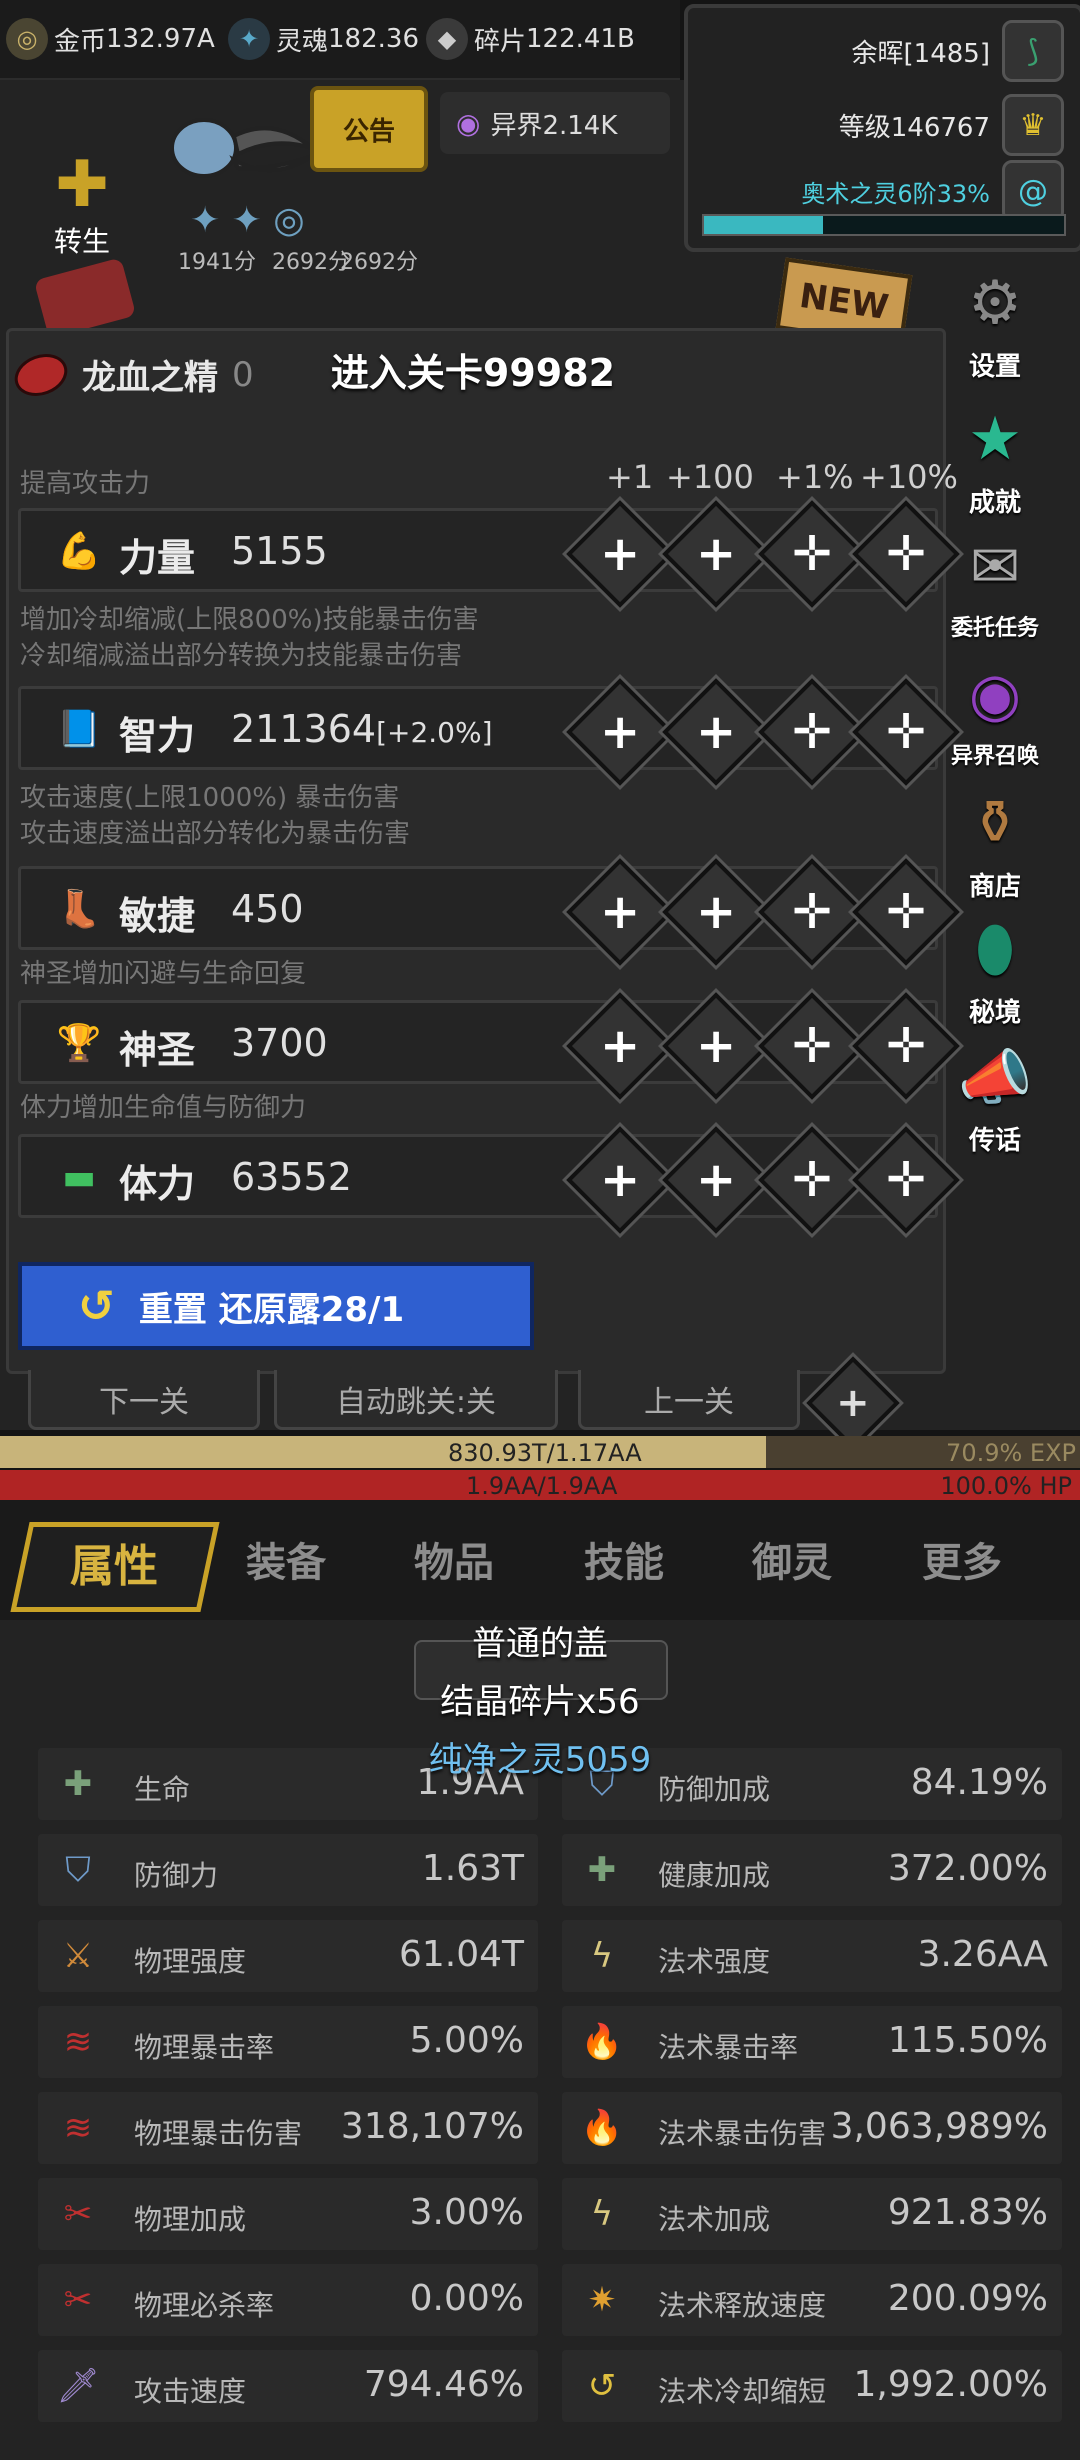  I want to click on attribute-name: 法术加成, so click(714, 2219).